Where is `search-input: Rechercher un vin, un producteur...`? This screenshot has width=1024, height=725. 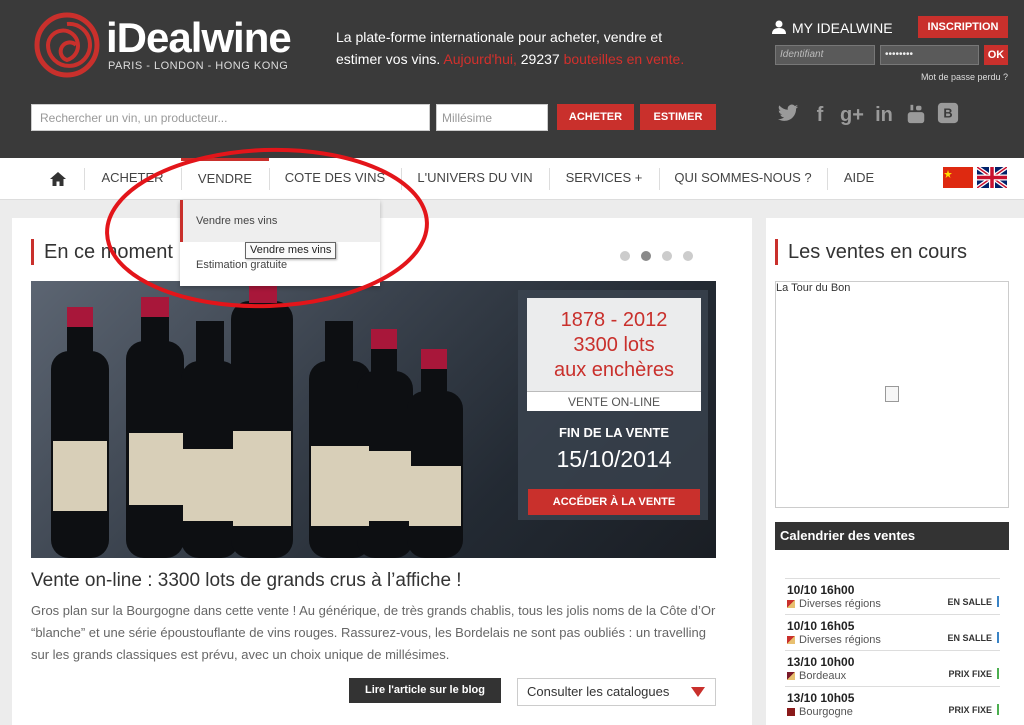 search-input: Rechercher un vin, un producteur... is located at coordinates (230, 117).